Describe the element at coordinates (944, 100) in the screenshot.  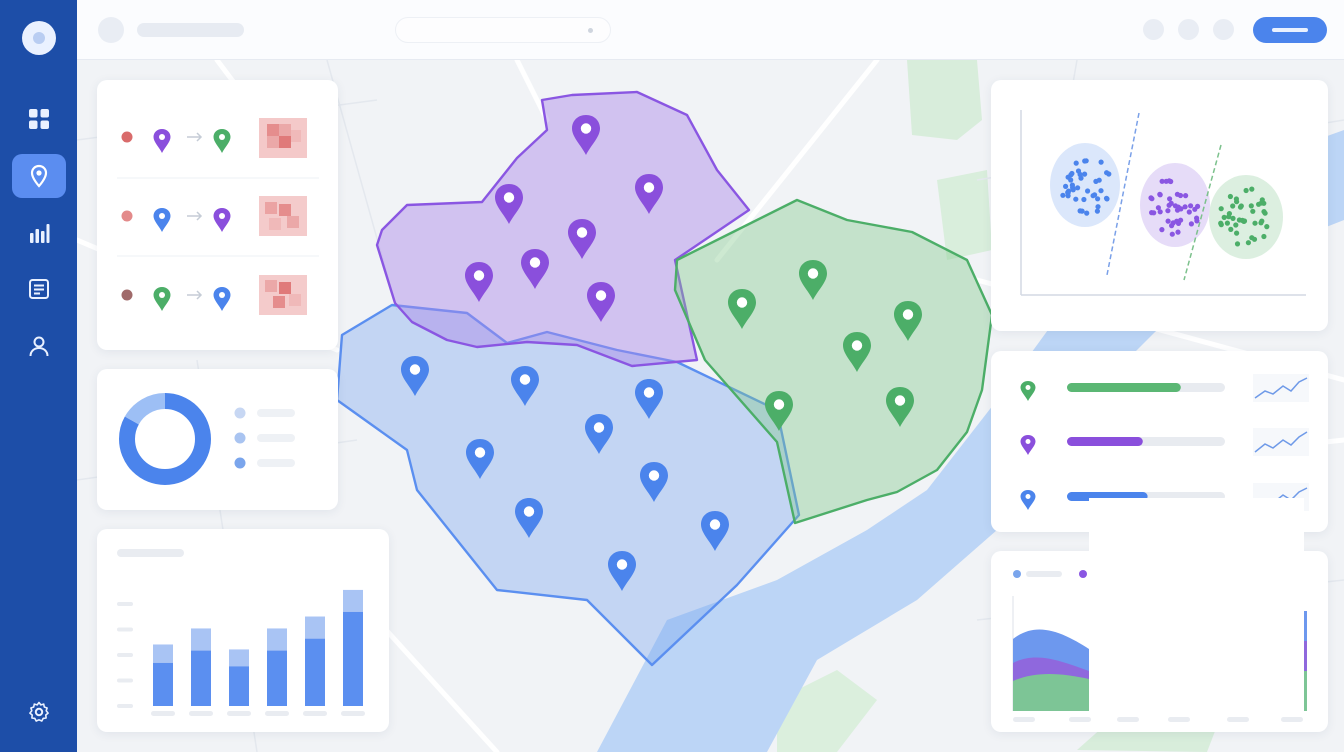
I see `park-area` at that location.